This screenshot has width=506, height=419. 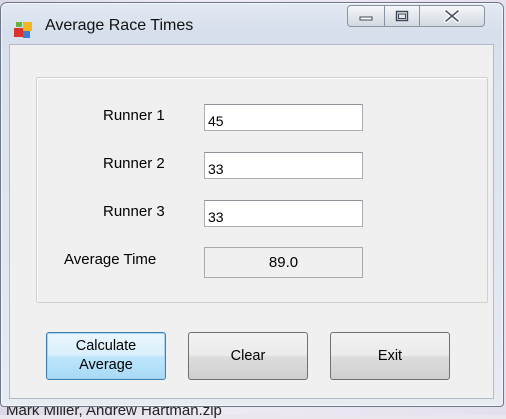 I want to click on clear-button: Clear, so click(x=248, y=356).